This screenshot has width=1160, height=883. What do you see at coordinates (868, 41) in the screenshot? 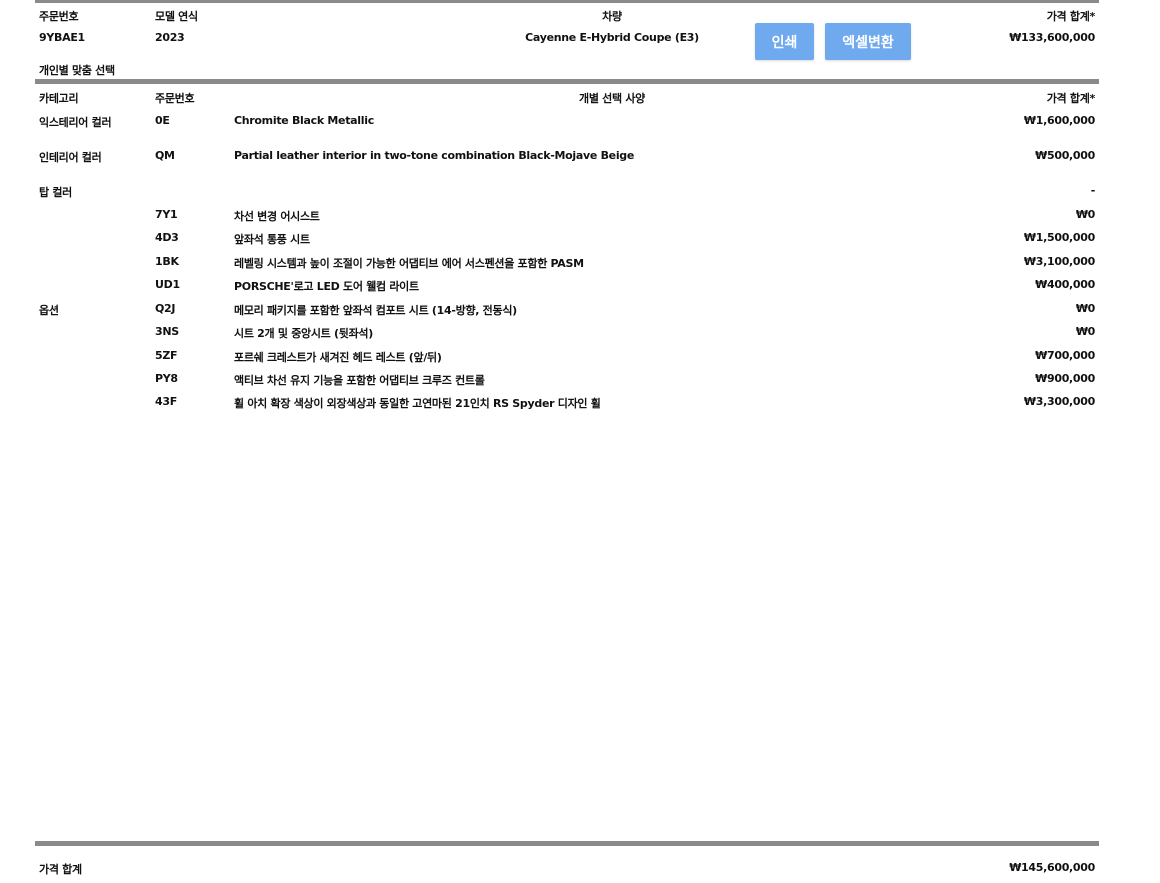
I see `excel-export-button: 엑셀변환` at bounding box center [868, 41].